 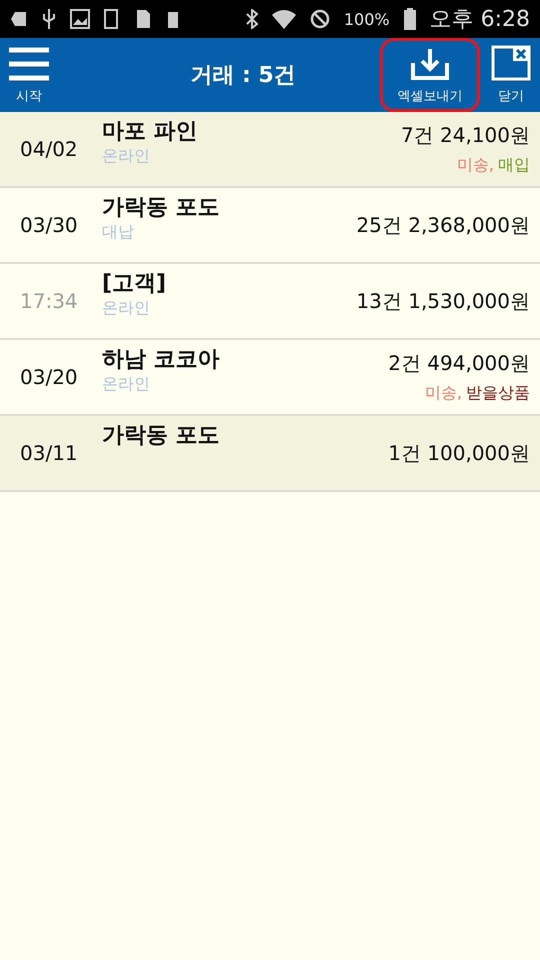 I want to click on battery-icon, so click(x=410, y=19).